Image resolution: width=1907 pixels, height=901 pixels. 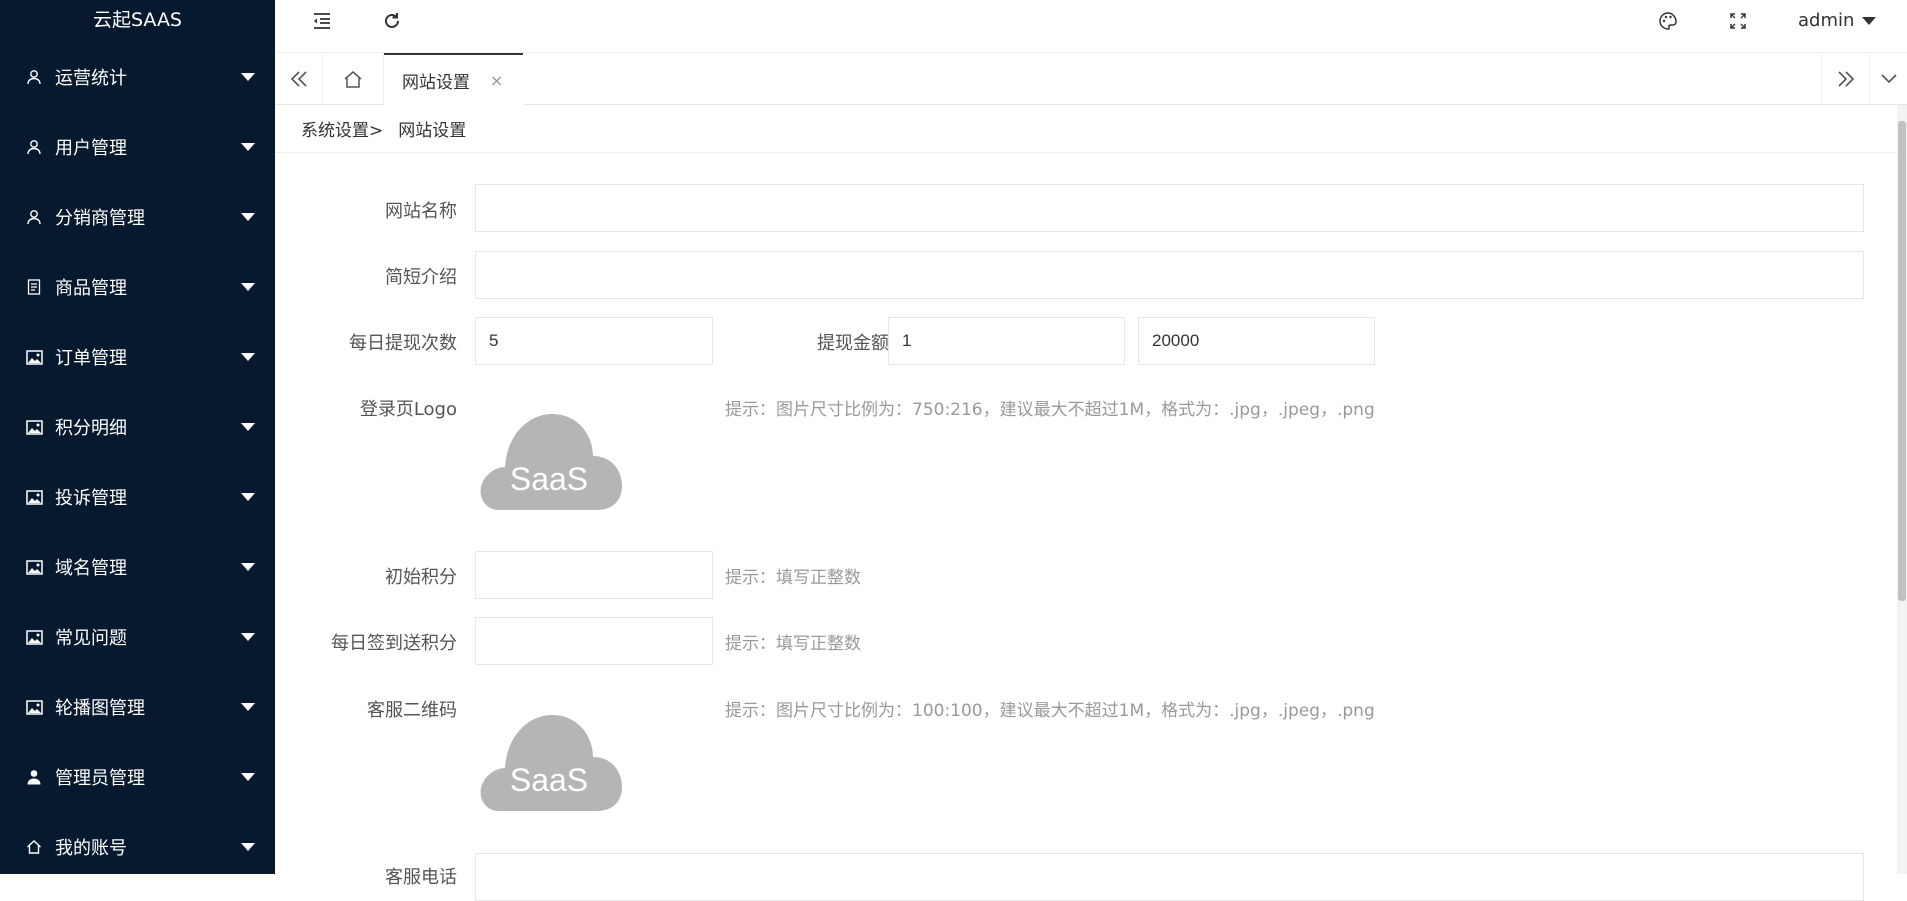 What do you see at coordinates (34, 847) in the screenshot?
I see `home-icon` at bounding box center [34, 847].